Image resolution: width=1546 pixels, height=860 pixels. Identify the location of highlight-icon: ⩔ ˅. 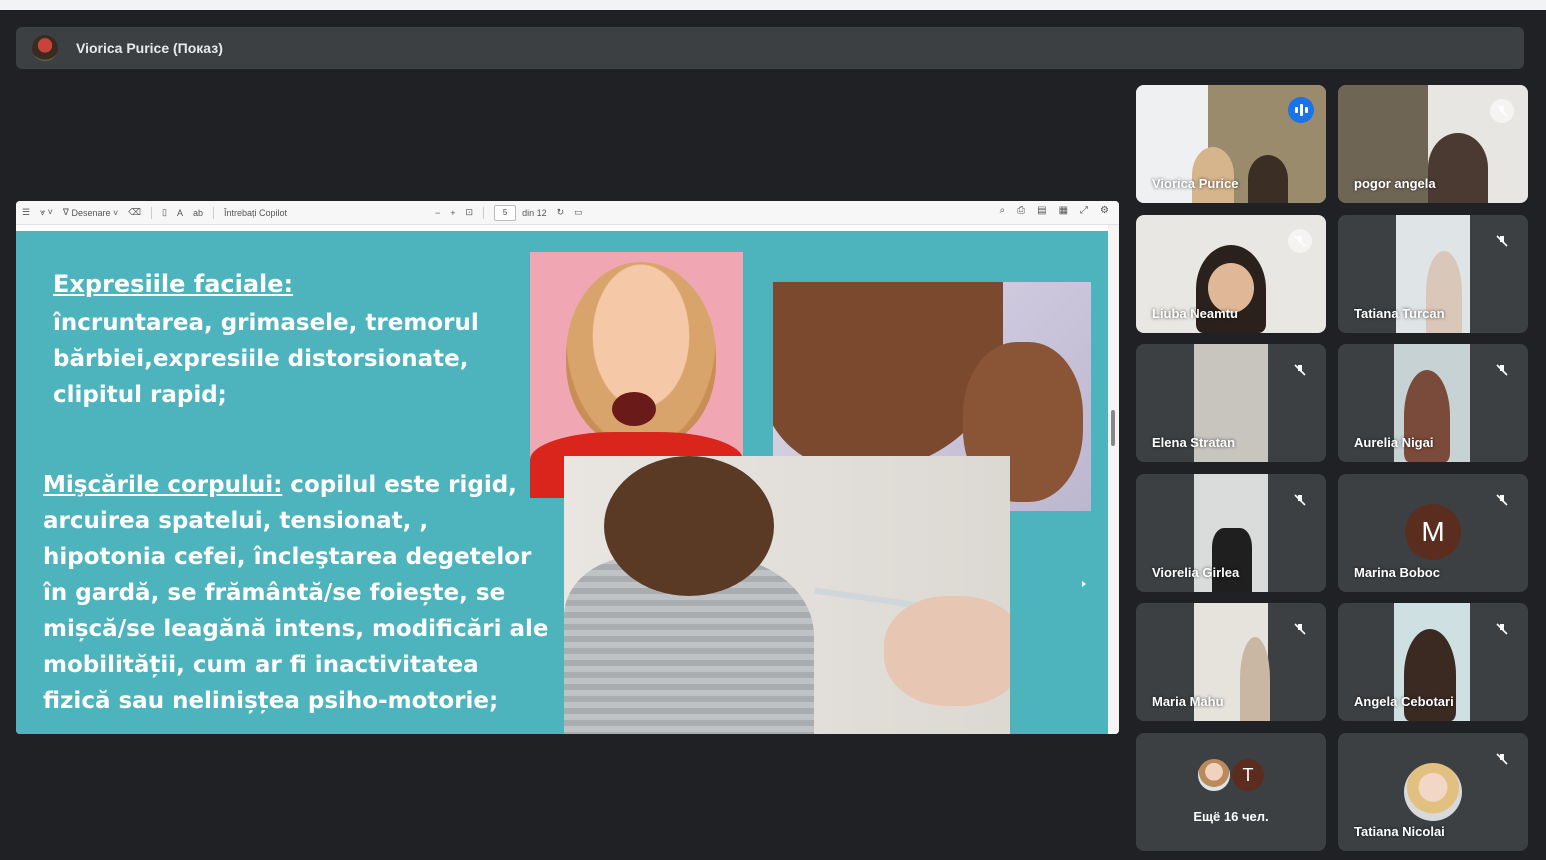
(46, 212).